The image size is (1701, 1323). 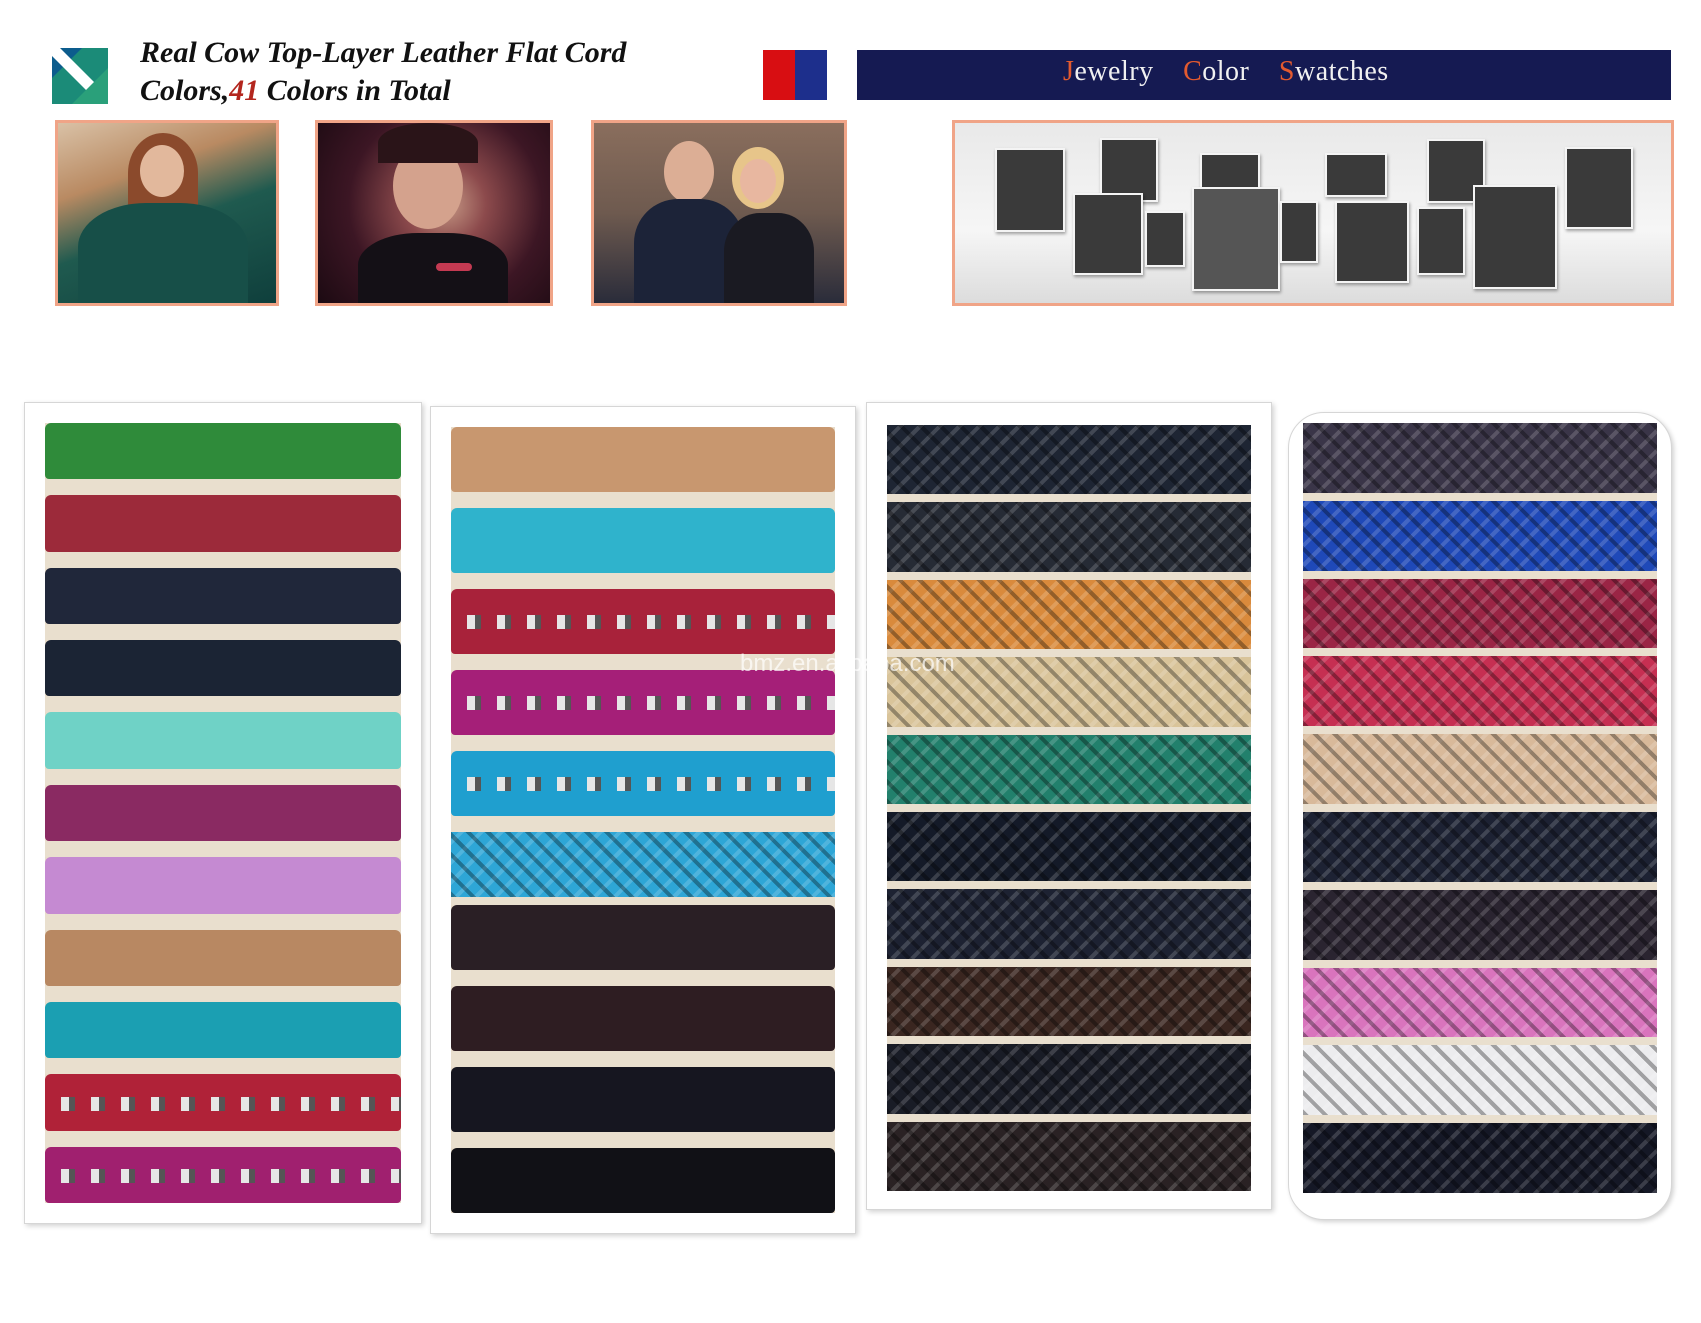 I want to click on watermark-text: bmz.en.alibaba.com, so click(x=847, y=663).